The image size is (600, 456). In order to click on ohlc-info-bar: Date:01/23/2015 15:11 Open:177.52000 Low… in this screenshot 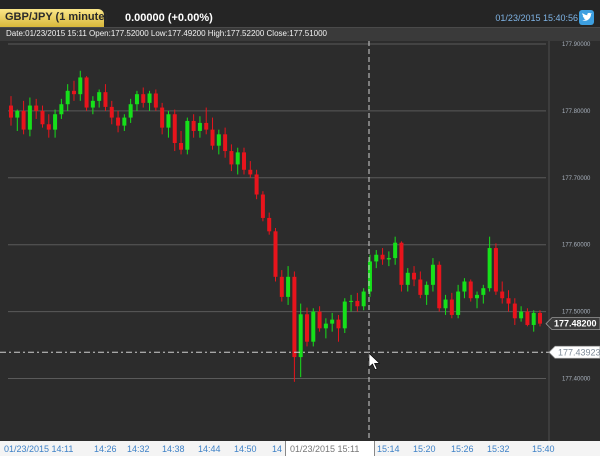, I will do `click(300, 34)`.